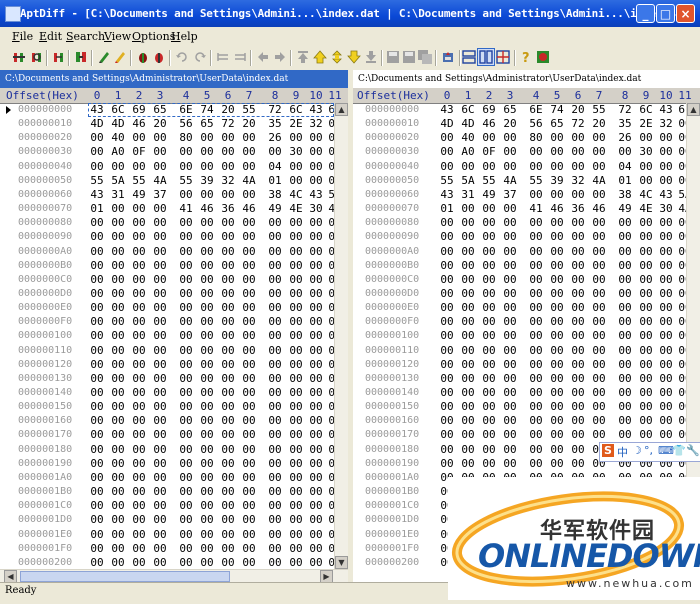  Describe the element at coordinates (522, 181) in the screenshot. I see `hex-row: 000000050555A554A5539324A01000000` at that location.